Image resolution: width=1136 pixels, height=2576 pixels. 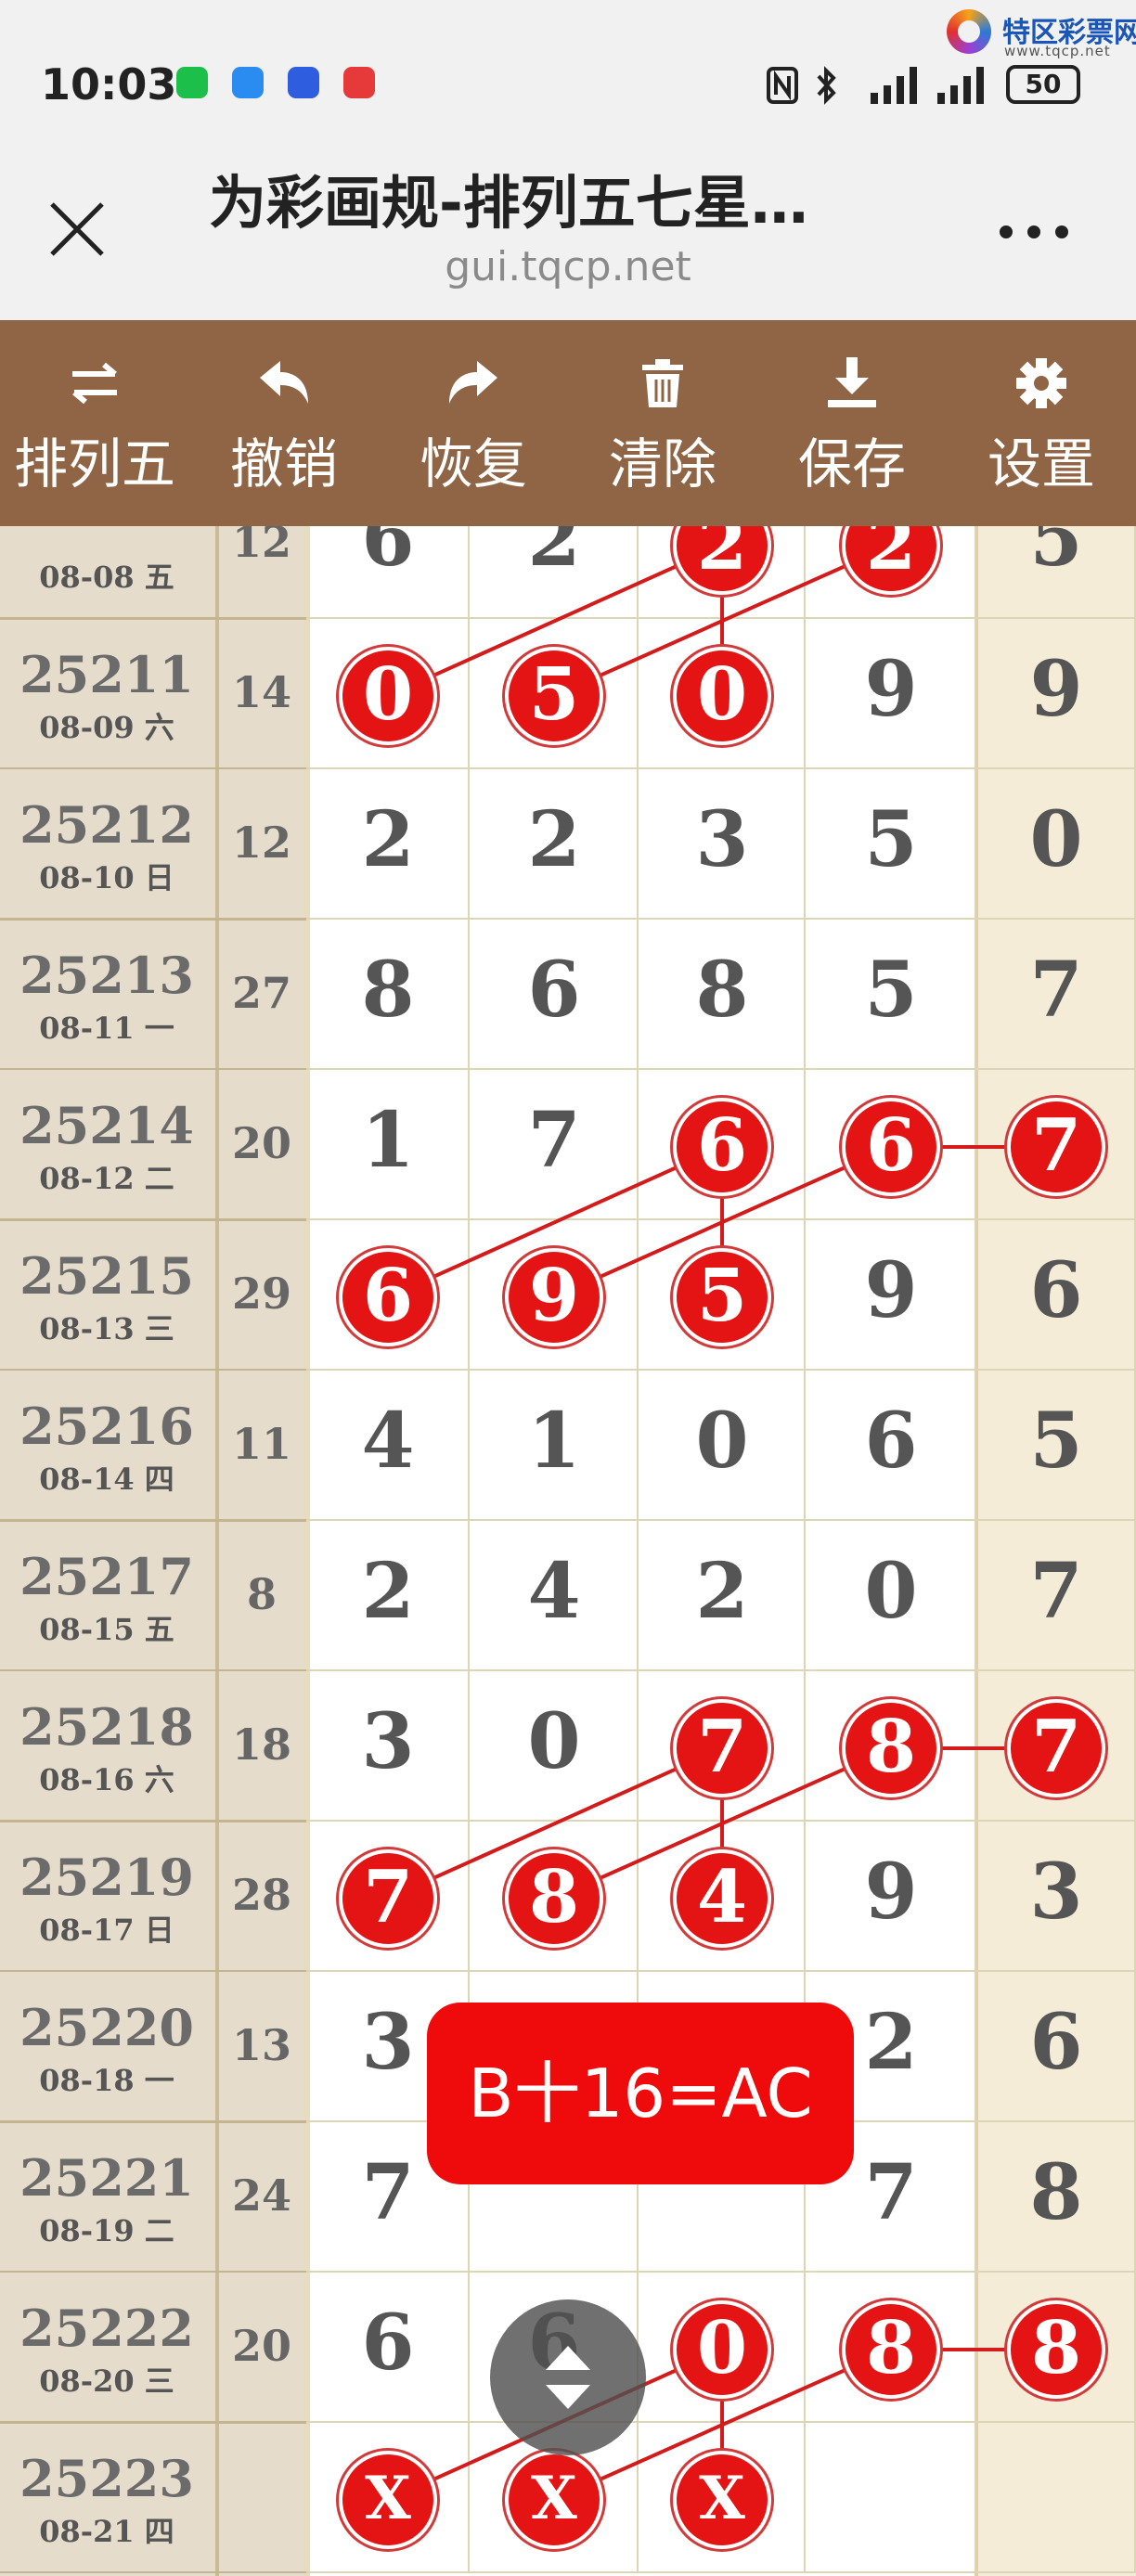 I want to click on download-icon, so click(x=852, y=382).